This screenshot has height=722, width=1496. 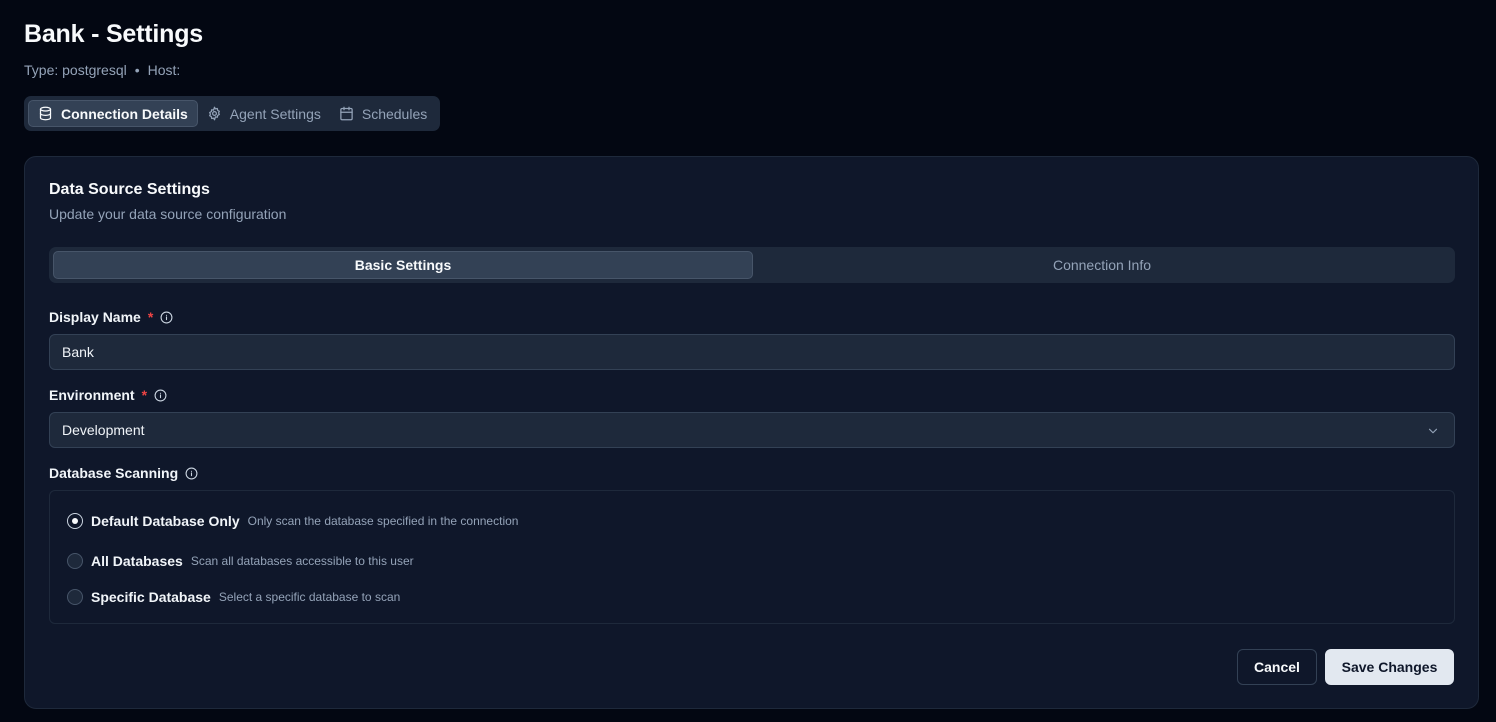 What do you see at coordinates (113, 34) in the screenshot?
I see `page-title: Bank - Settings` at bounding box center [113, 34].